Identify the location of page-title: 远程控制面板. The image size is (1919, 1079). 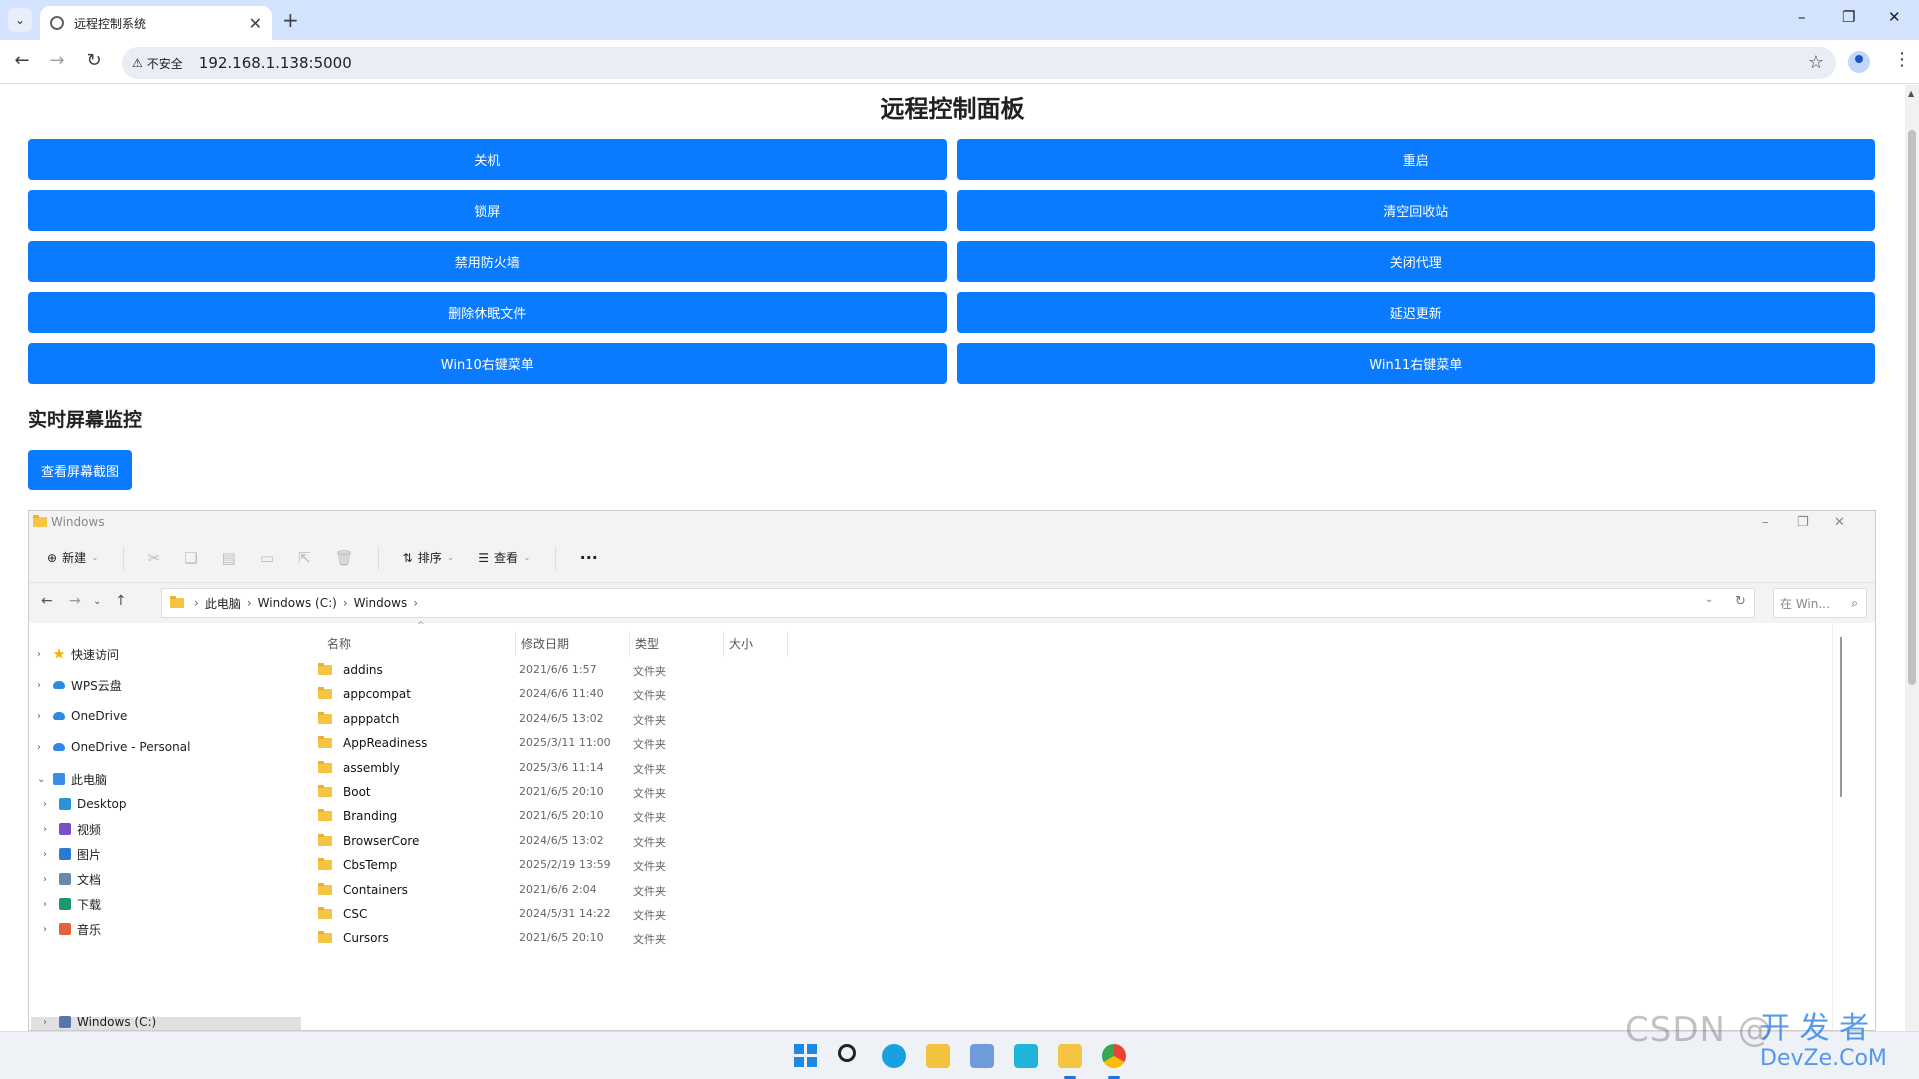
(952, 109).